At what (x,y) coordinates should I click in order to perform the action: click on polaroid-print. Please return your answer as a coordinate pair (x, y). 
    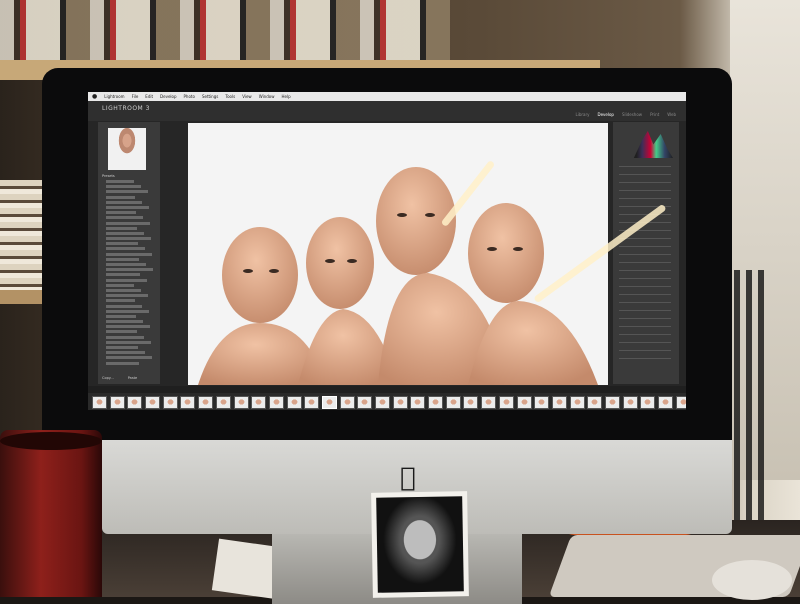
    Looking at the image, I should click on (420, 544).